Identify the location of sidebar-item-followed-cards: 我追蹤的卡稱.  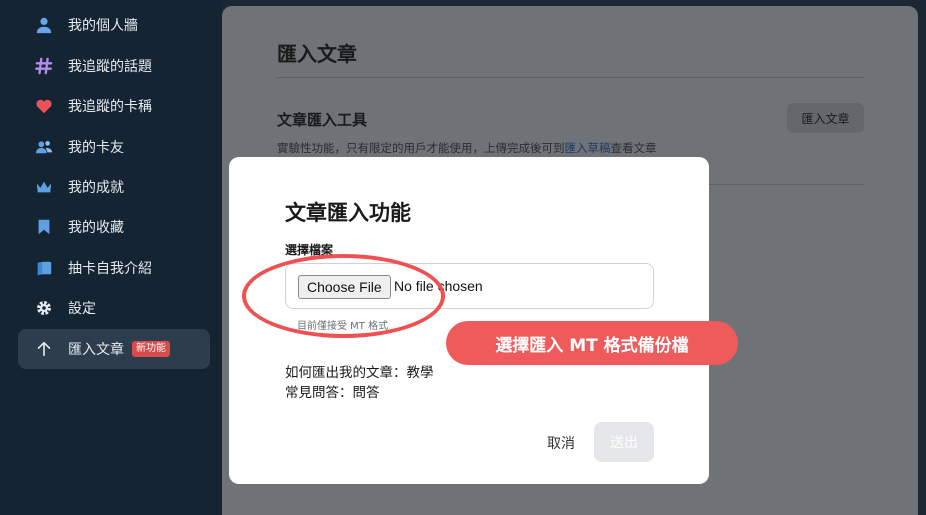
(114, 106).